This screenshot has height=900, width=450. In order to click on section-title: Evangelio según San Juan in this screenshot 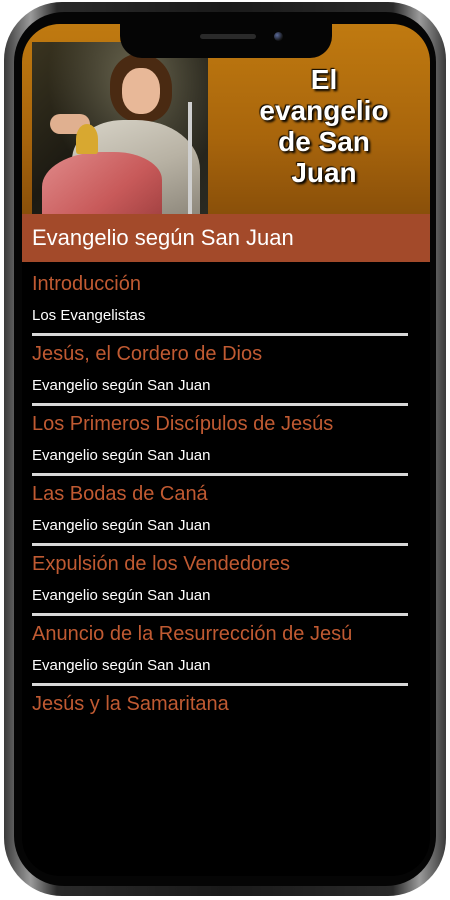, I will do `click(163, 237)`.